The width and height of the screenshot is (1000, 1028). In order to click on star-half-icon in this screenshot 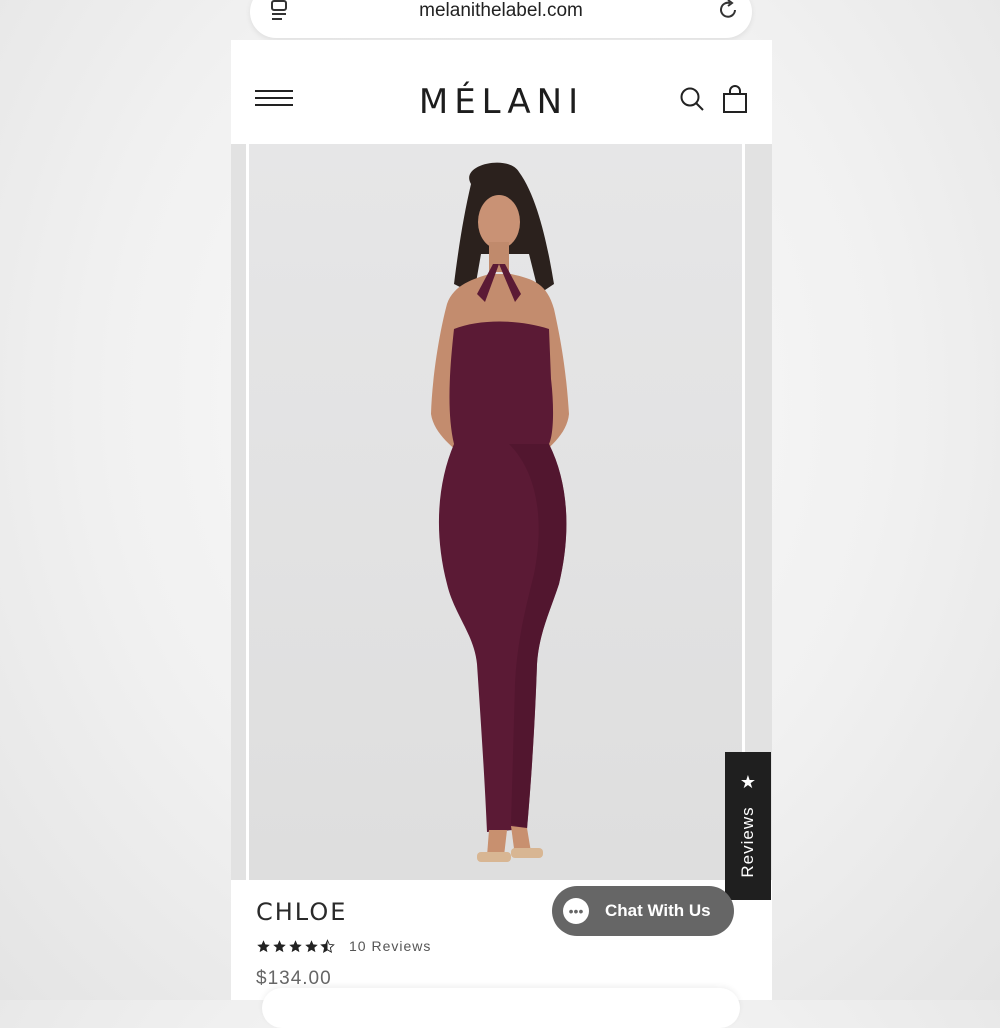, I will do `click(327, 945)`.